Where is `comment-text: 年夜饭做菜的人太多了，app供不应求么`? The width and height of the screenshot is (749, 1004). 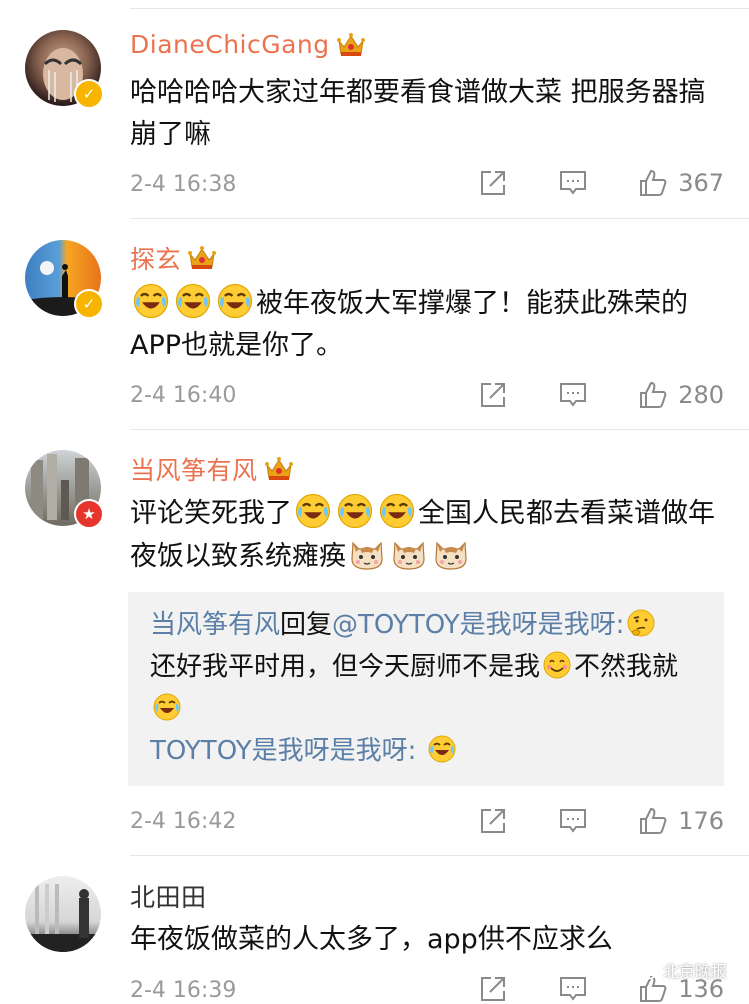 comment-text: 年夜饭做菜的人太多了，app供不应求么 is located at coordinates (371, 939).